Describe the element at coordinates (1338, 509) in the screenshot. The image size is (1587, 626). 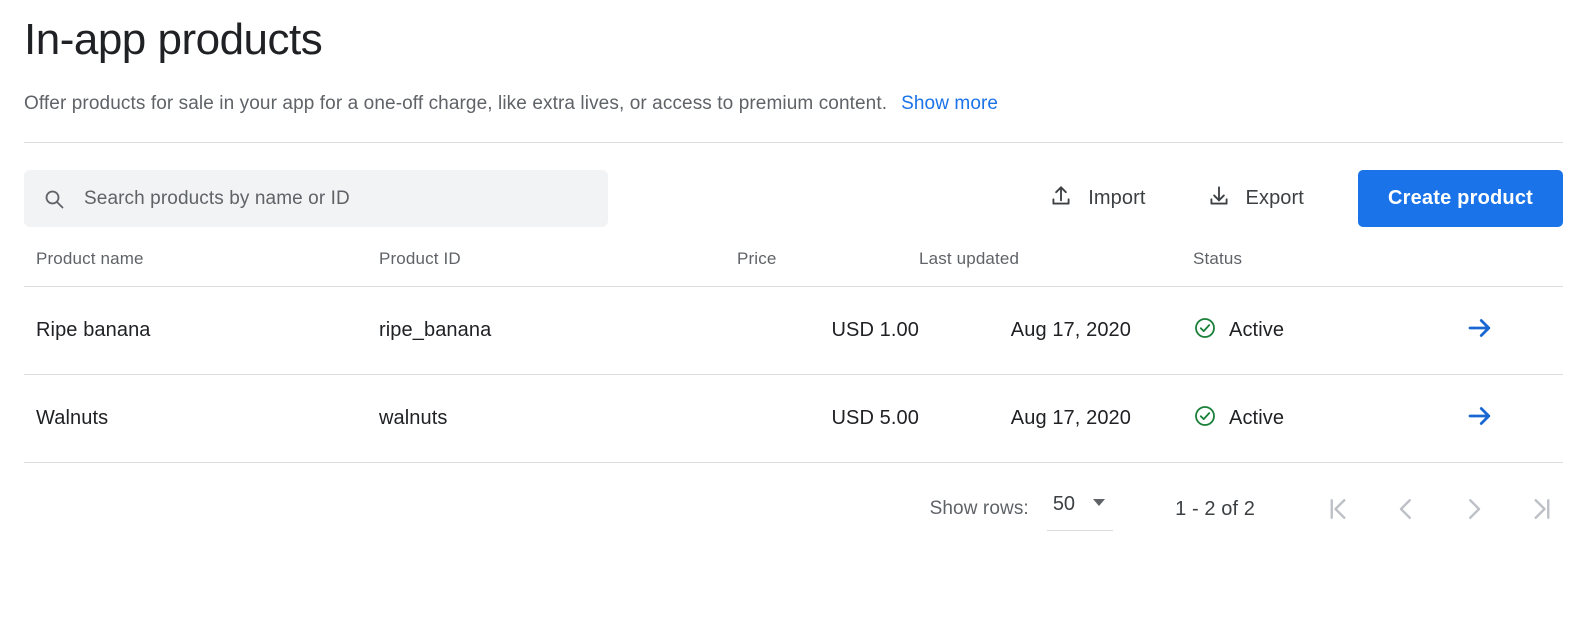
I see `first-page-button` at that location.